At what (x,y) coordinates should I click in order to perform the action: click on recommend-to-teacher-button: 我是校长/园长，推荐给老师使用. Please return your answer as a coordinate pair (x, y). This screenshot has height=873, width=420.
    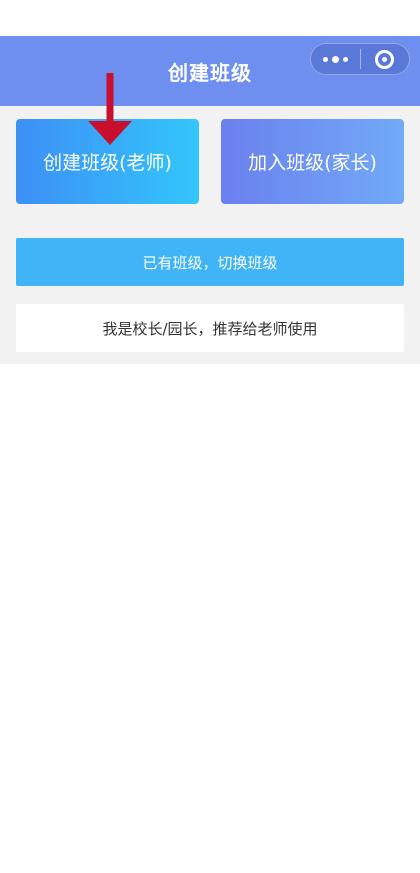
    Looking at the image, I should click on (210, 328).